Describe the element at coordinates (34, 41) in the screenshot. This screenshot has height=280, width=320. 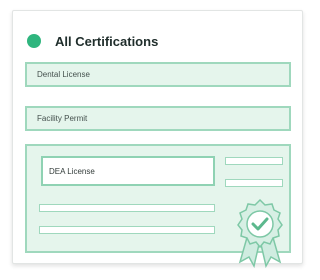
I see `status-dot-icon` at that location.